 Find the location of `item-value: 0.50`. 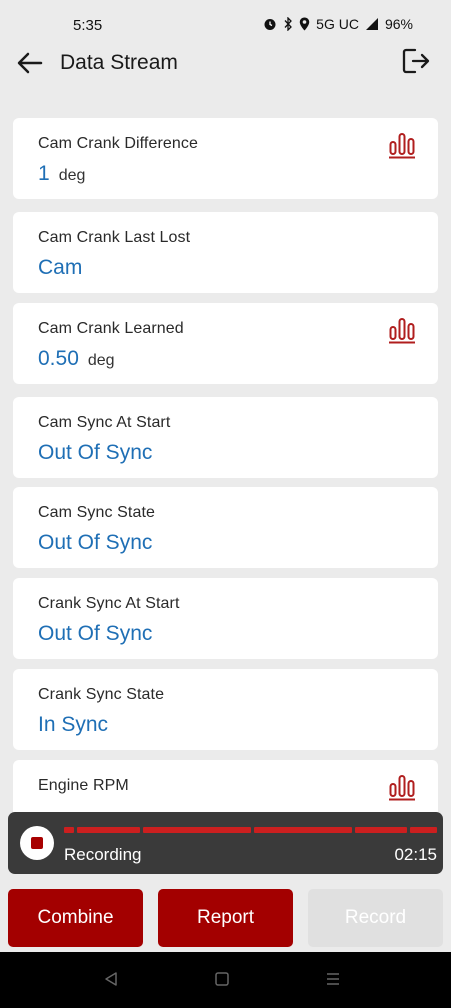

item-value: 0.50 is located at coordinates (58, 358).